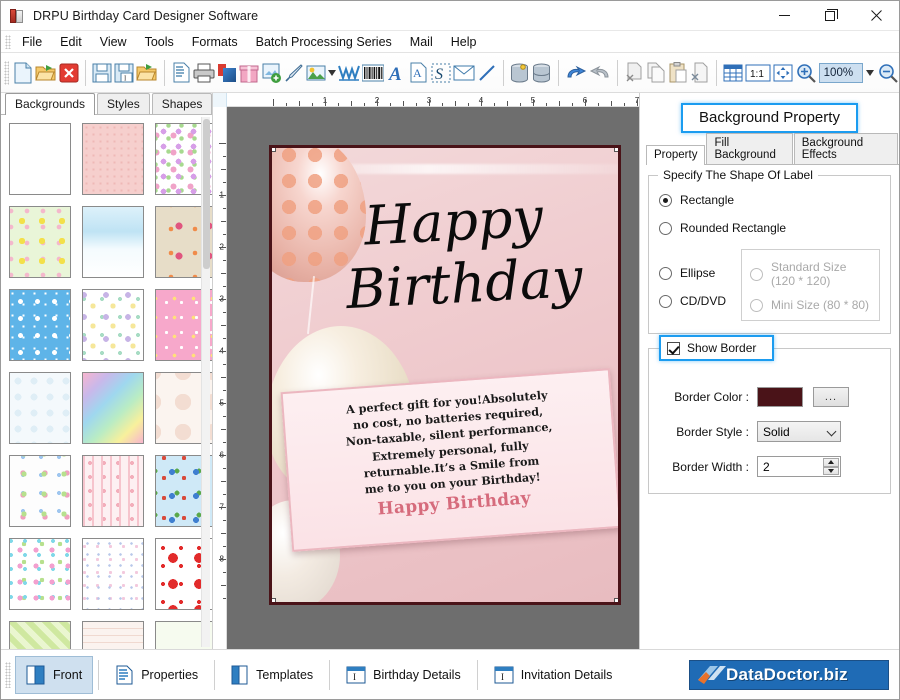  I want to click on gift-box-icon, so click(249, 73).